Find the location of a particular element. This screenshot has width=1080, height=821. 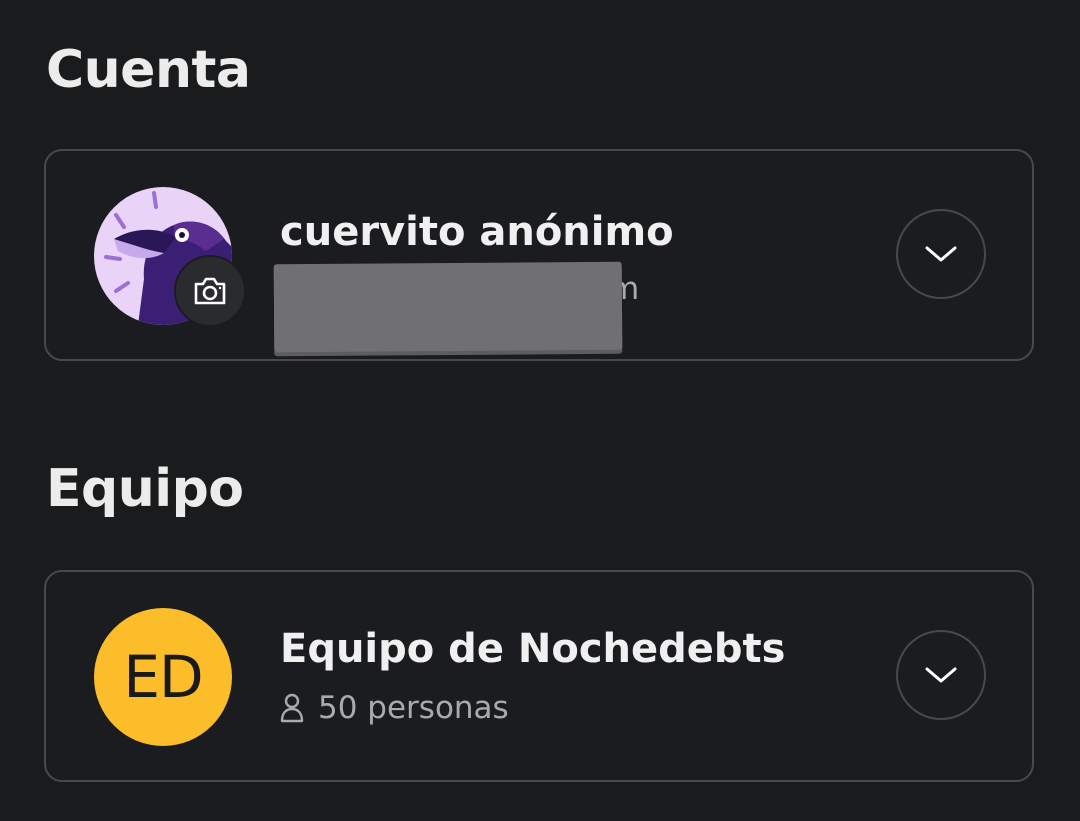

member-count-label: 50 personas is located at coordinates (413, 708).